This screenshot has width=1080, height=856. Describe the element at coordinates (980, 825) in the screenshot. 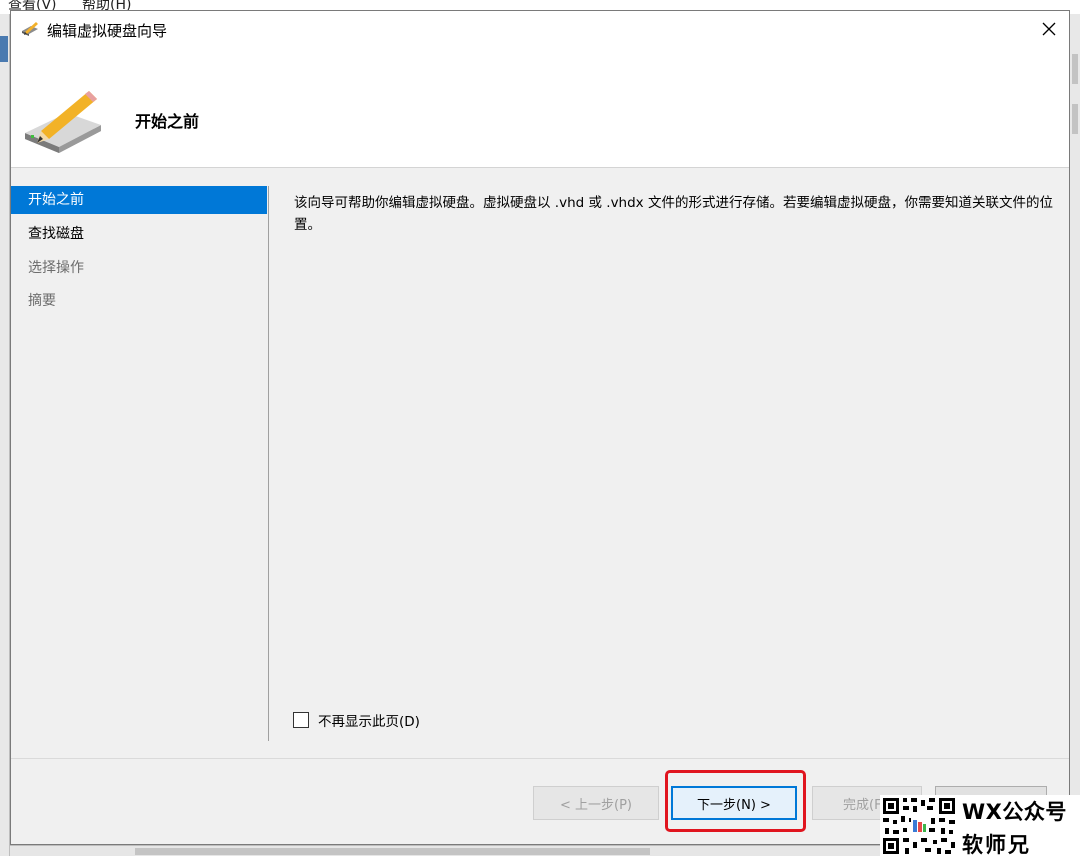

I see `watermark: WX公众号 软师兄` at that location.